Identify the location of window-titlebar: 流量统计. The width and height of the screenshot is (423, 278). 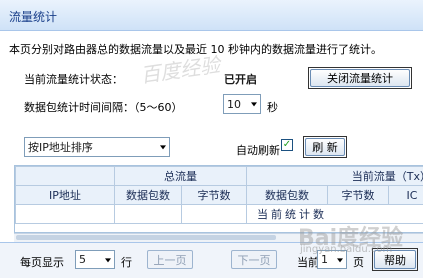
(211, 15).